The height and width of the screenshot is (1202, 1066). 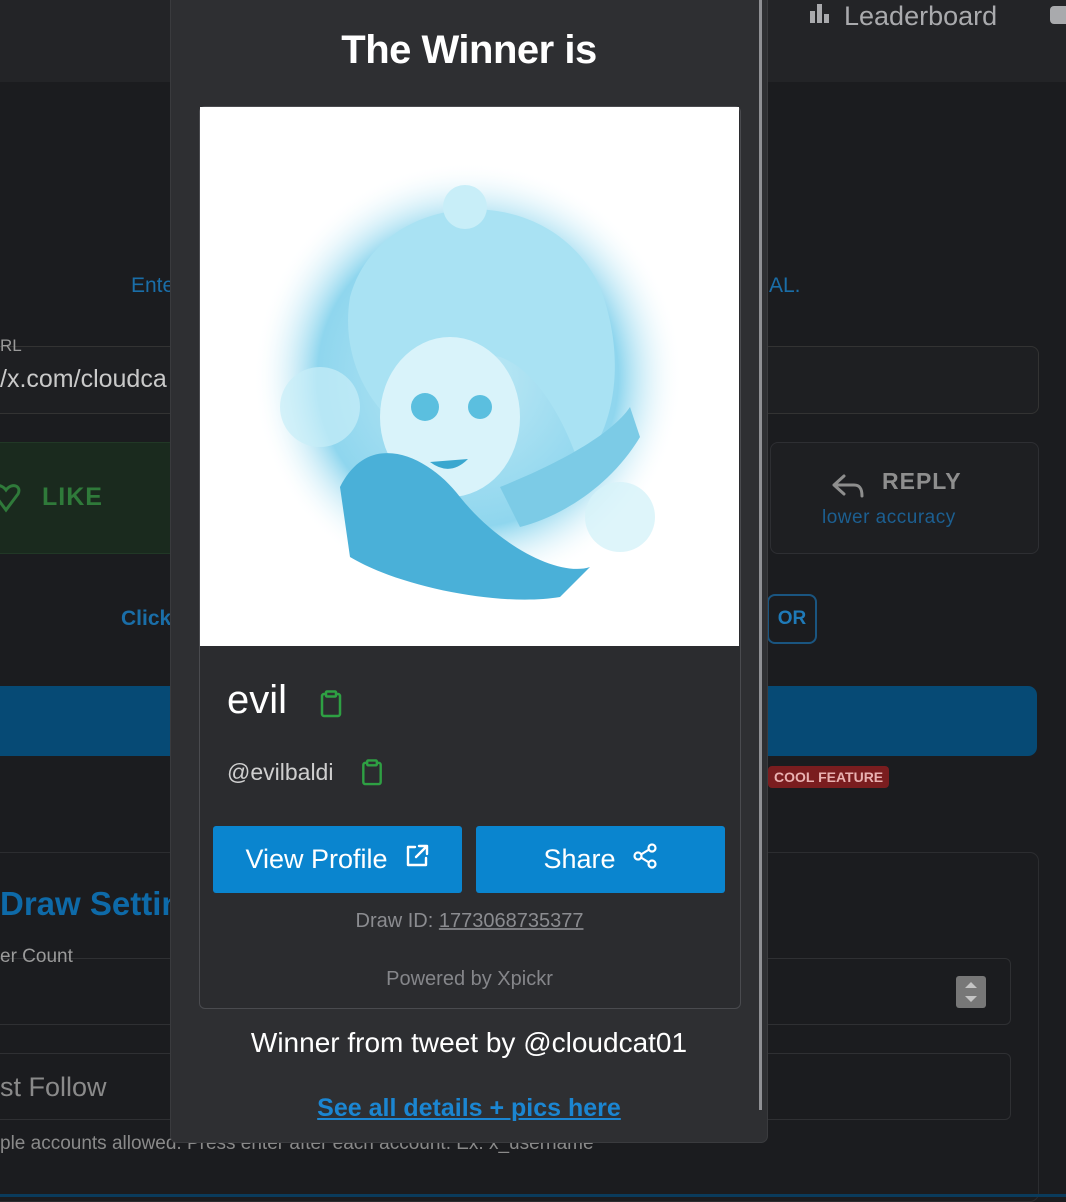 I want to click on view-profile-button: View Profile, so click(x=337, y=859).